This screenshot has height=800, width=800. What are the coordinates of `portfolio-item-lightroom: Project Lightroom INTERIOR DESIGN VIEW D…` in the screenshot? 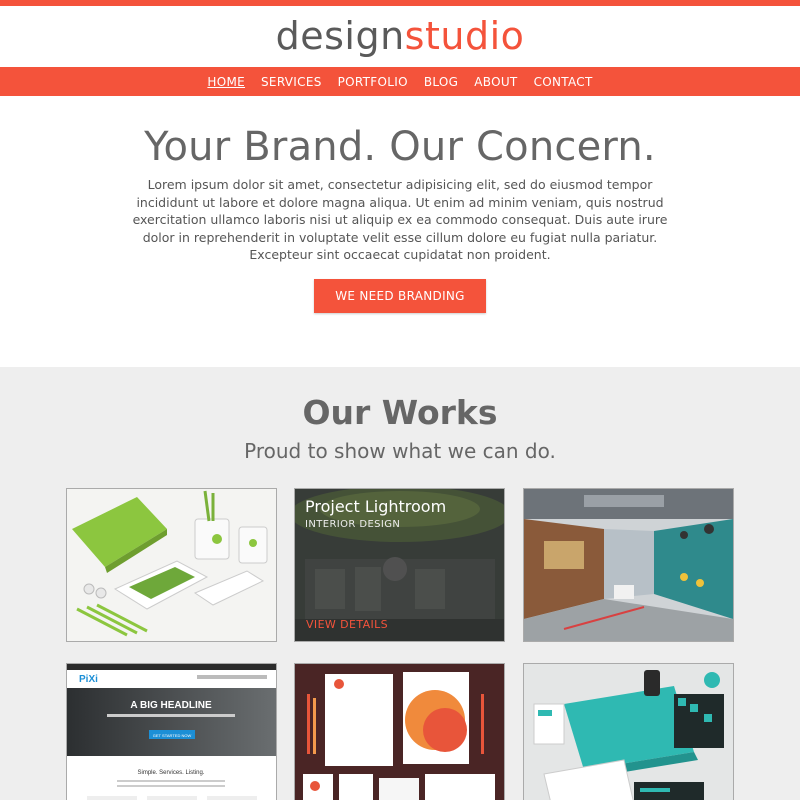 It's located at (399, 565).